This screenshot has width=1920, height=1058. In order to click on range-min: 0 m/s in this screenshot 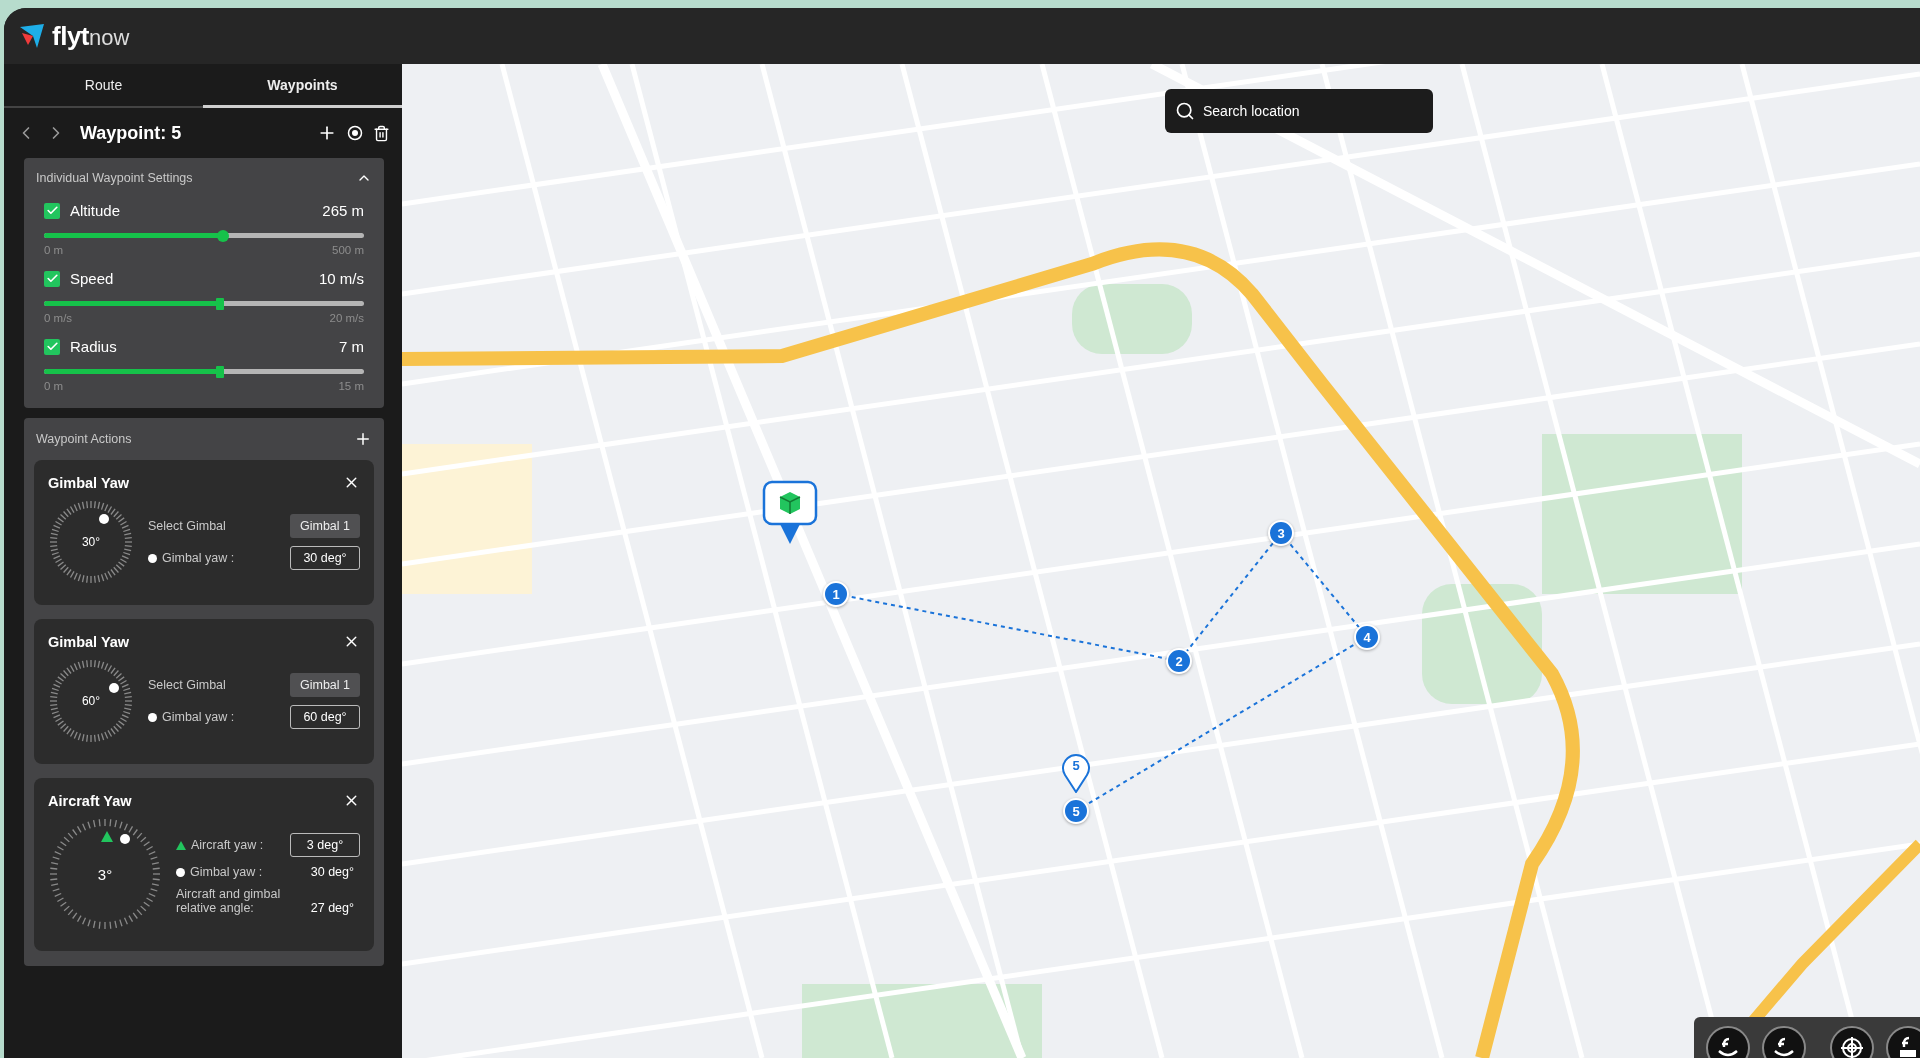, I will do `click(58, 318)`.